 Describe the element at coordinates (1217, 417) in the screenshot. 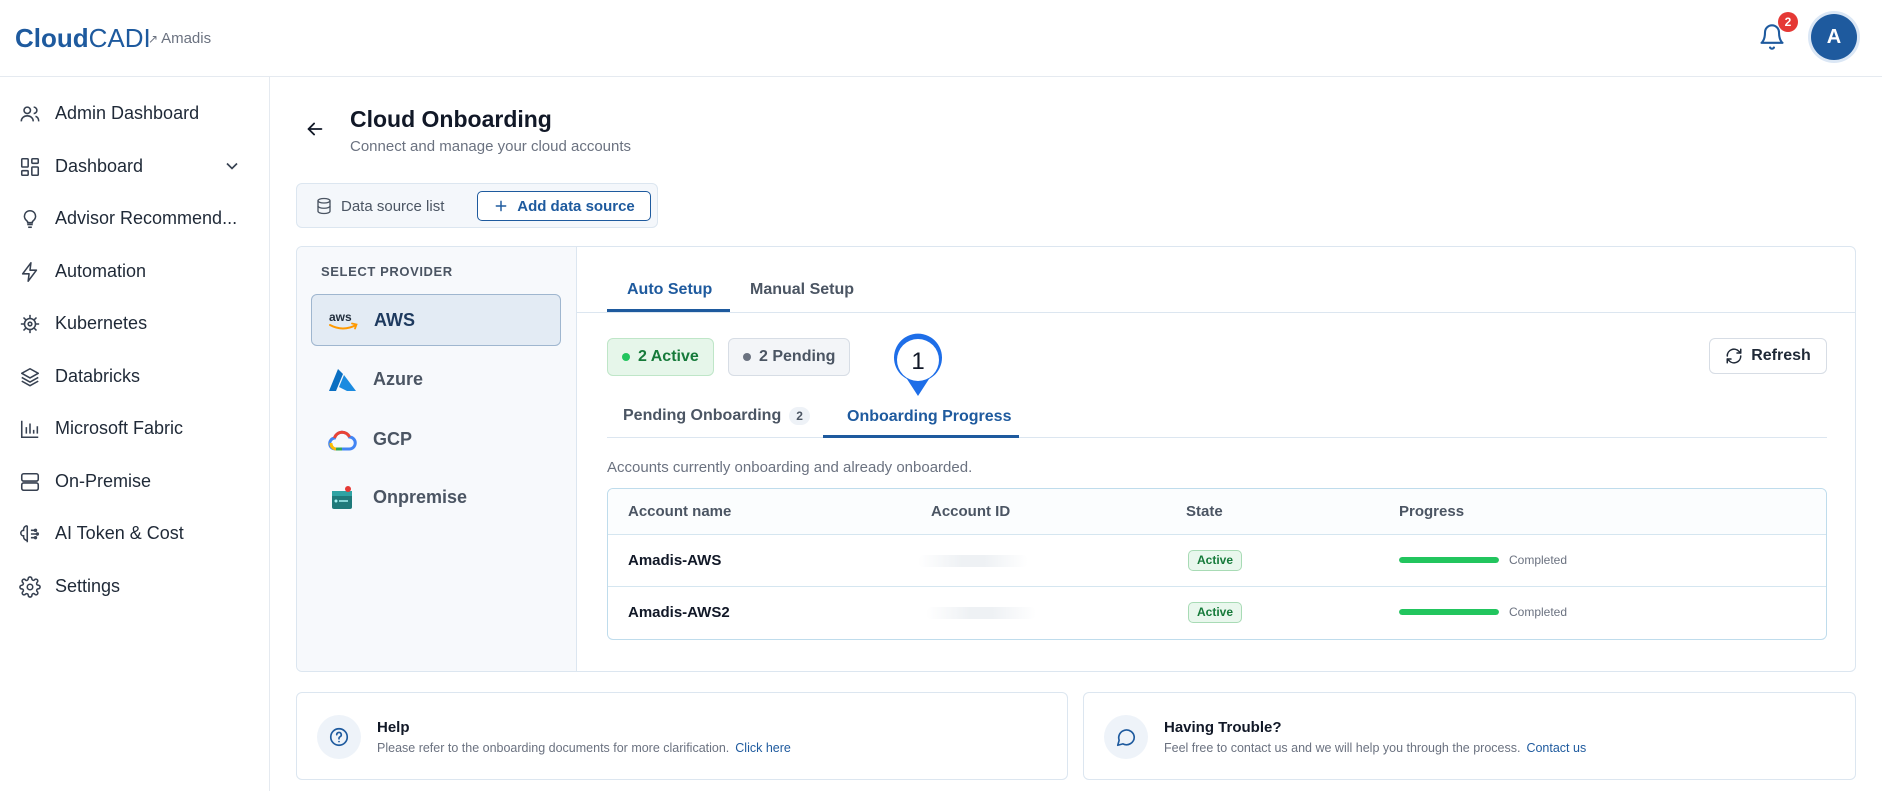

I see `onboarding-tabs: Pending Onboarding 2 Onboarding Progress` at that location.